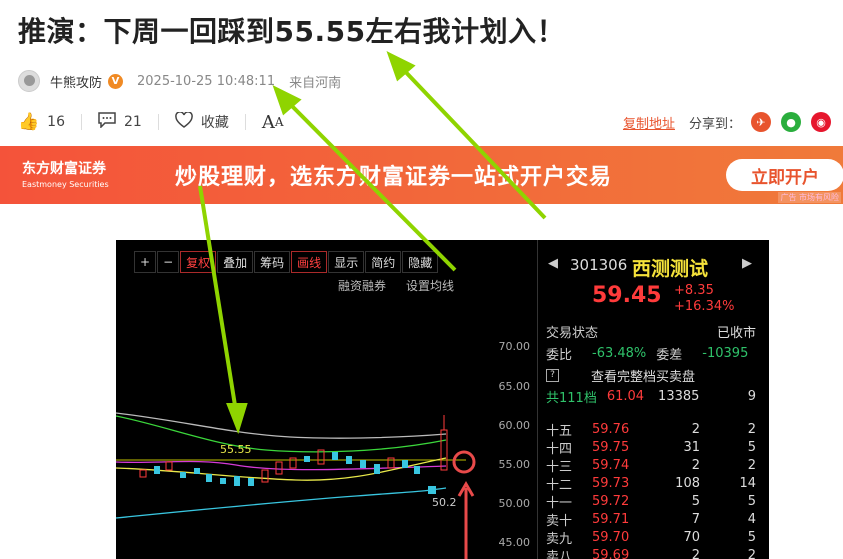 This screenshot has width=843, height=559. What do you see at coordinates (651, 331) in the screenshot?
I see `status-row: 交易状态 已收市` at bounding box center [651, 331].